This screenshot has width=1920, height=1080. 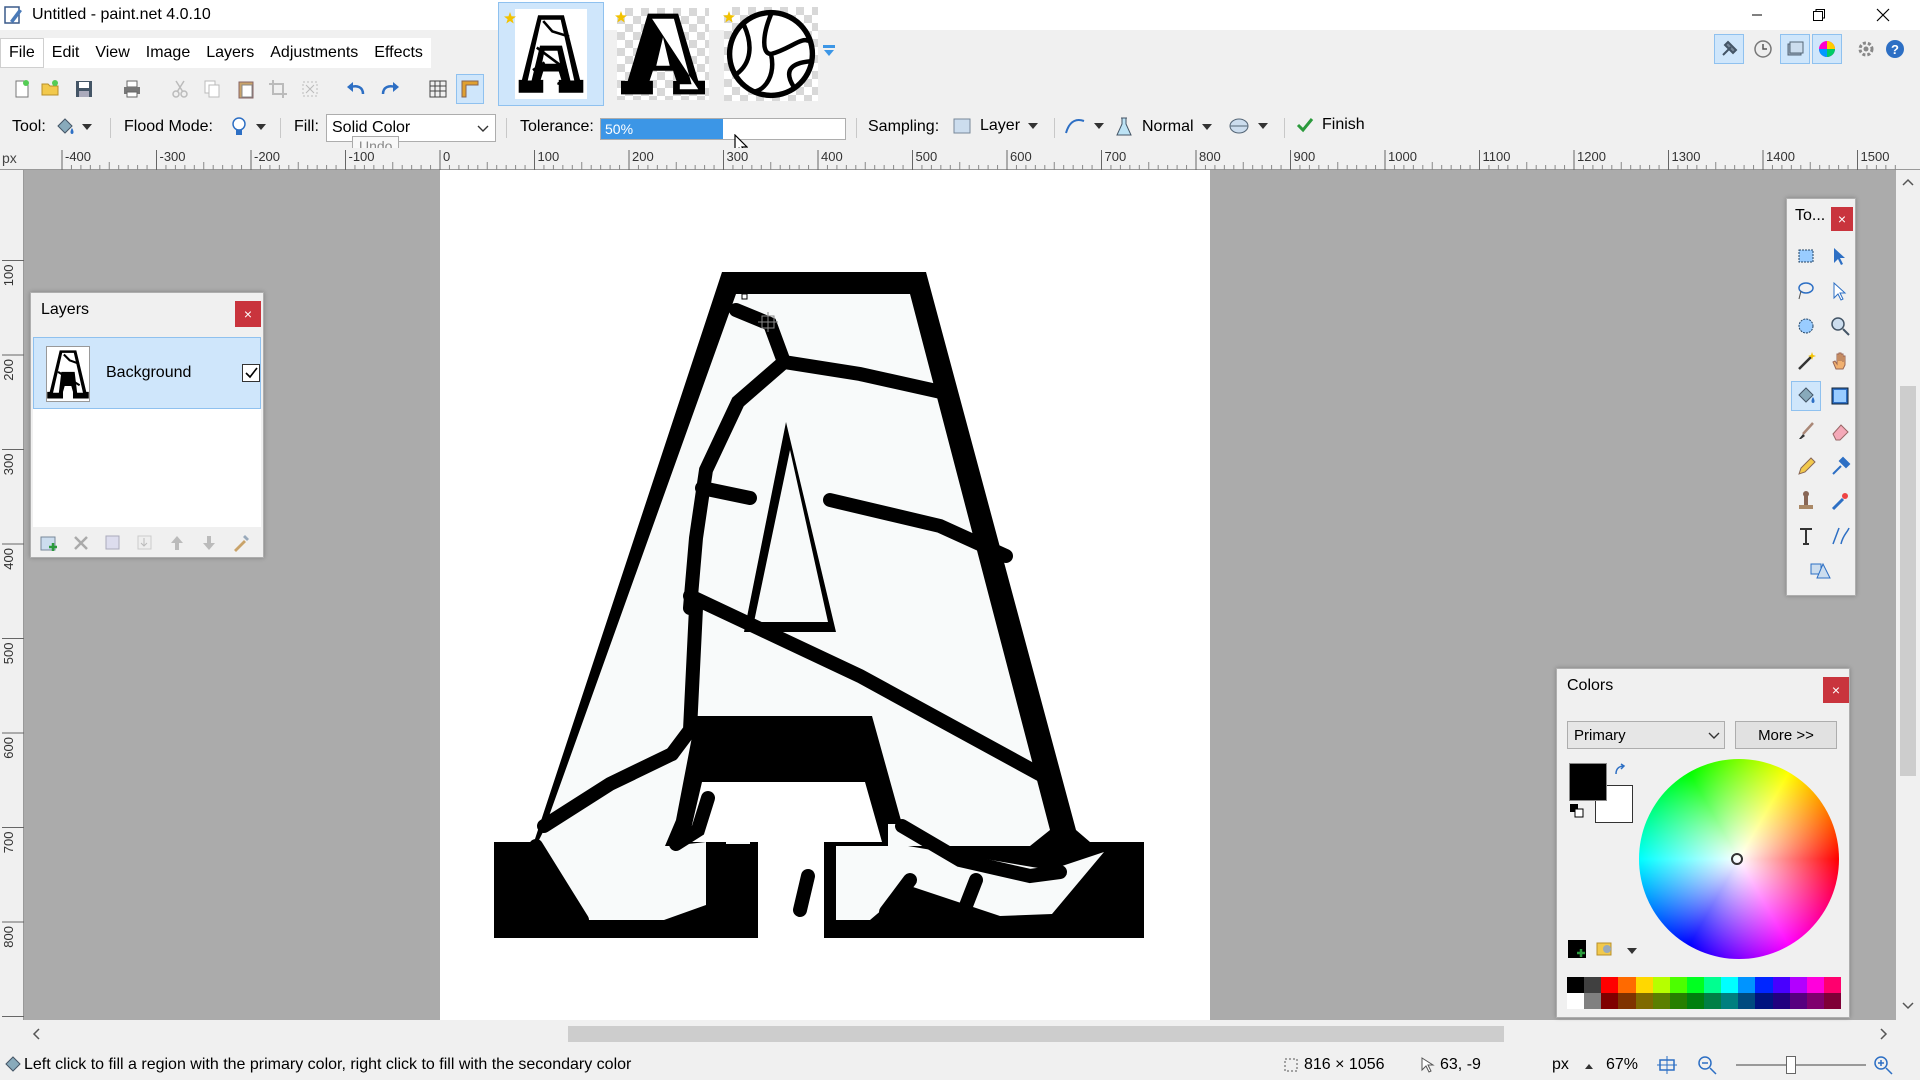 I want to click on horizontal-scroll-thumb, so click(x=1036, y=1034).